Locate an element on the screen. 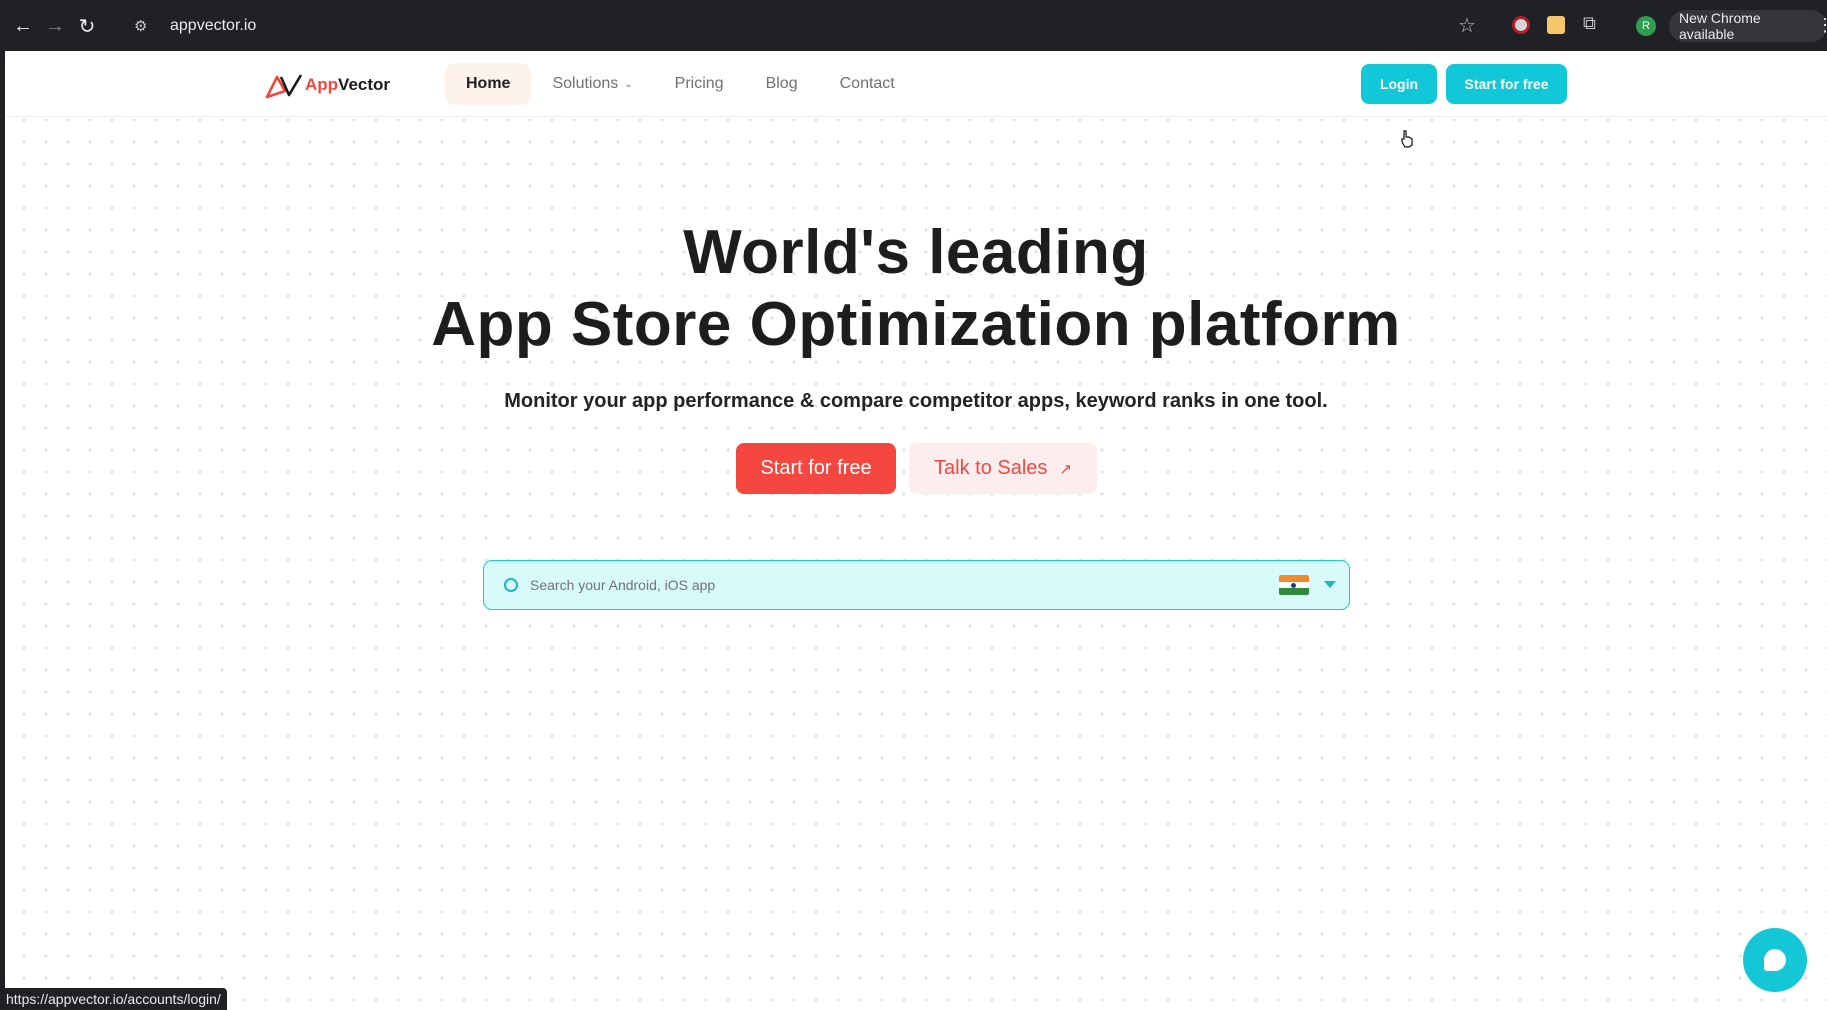 The height and width of the screenshot is (1010, 1827). chat-widget-button is located at coordinates (1775, 960).